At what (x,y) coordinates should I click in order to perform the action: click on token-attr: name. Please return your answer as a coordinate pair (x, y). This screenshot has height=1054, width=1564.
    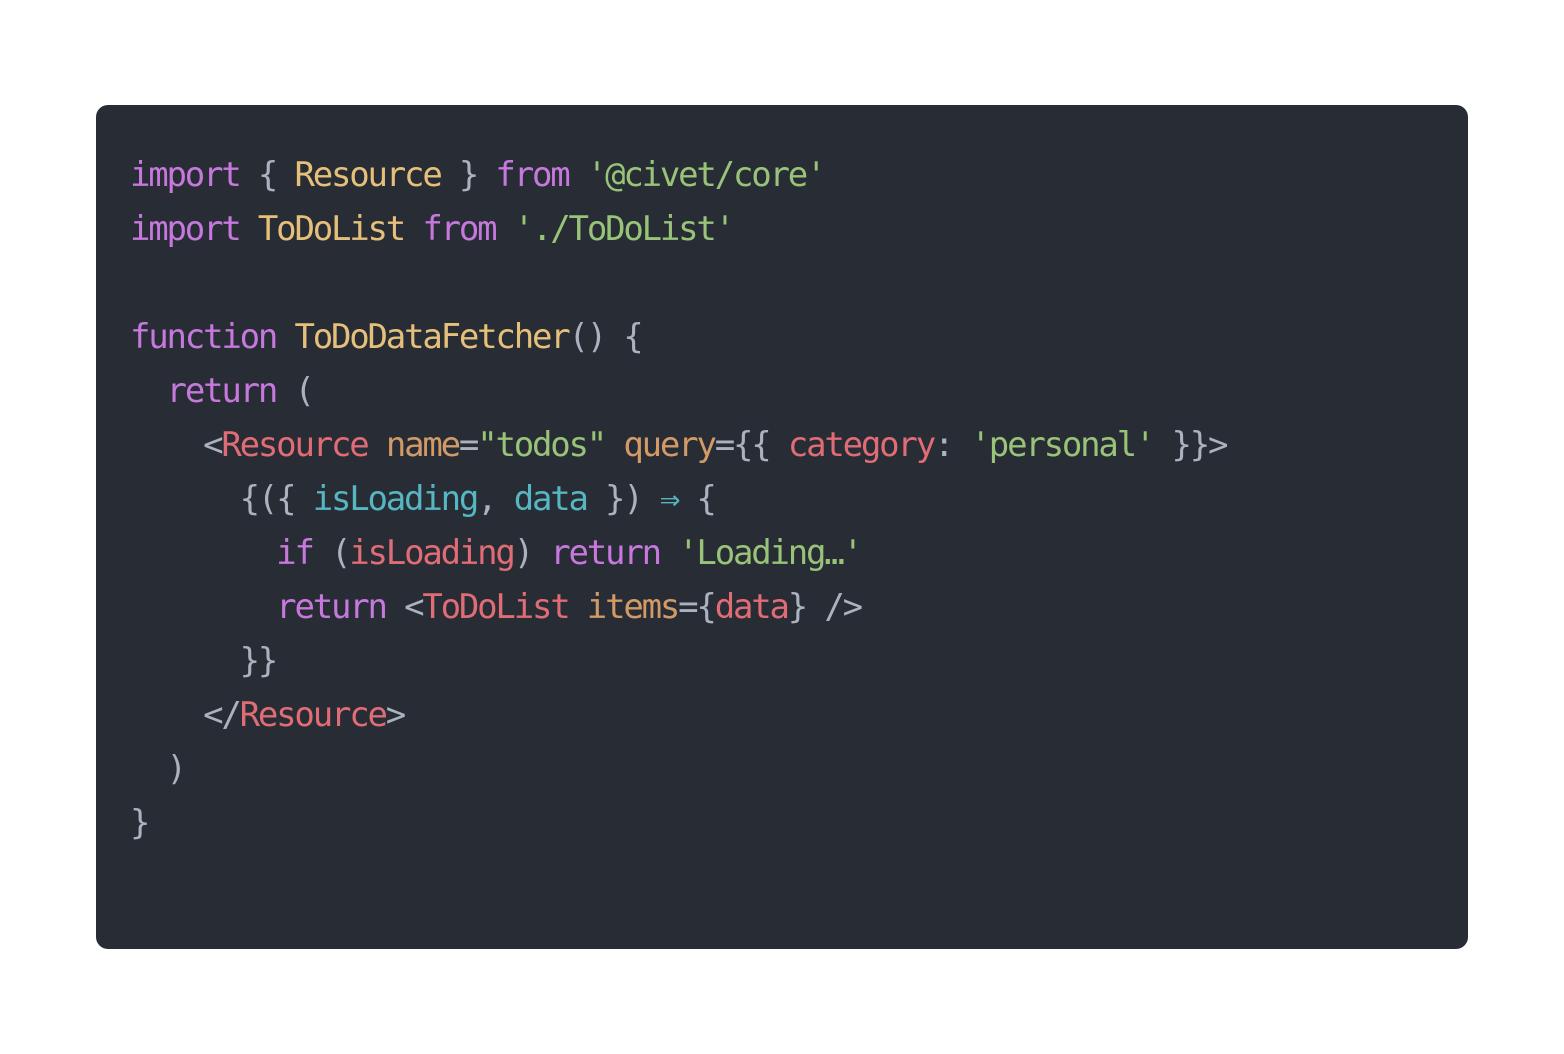
    Looking at the image, I should click on (423, 445).